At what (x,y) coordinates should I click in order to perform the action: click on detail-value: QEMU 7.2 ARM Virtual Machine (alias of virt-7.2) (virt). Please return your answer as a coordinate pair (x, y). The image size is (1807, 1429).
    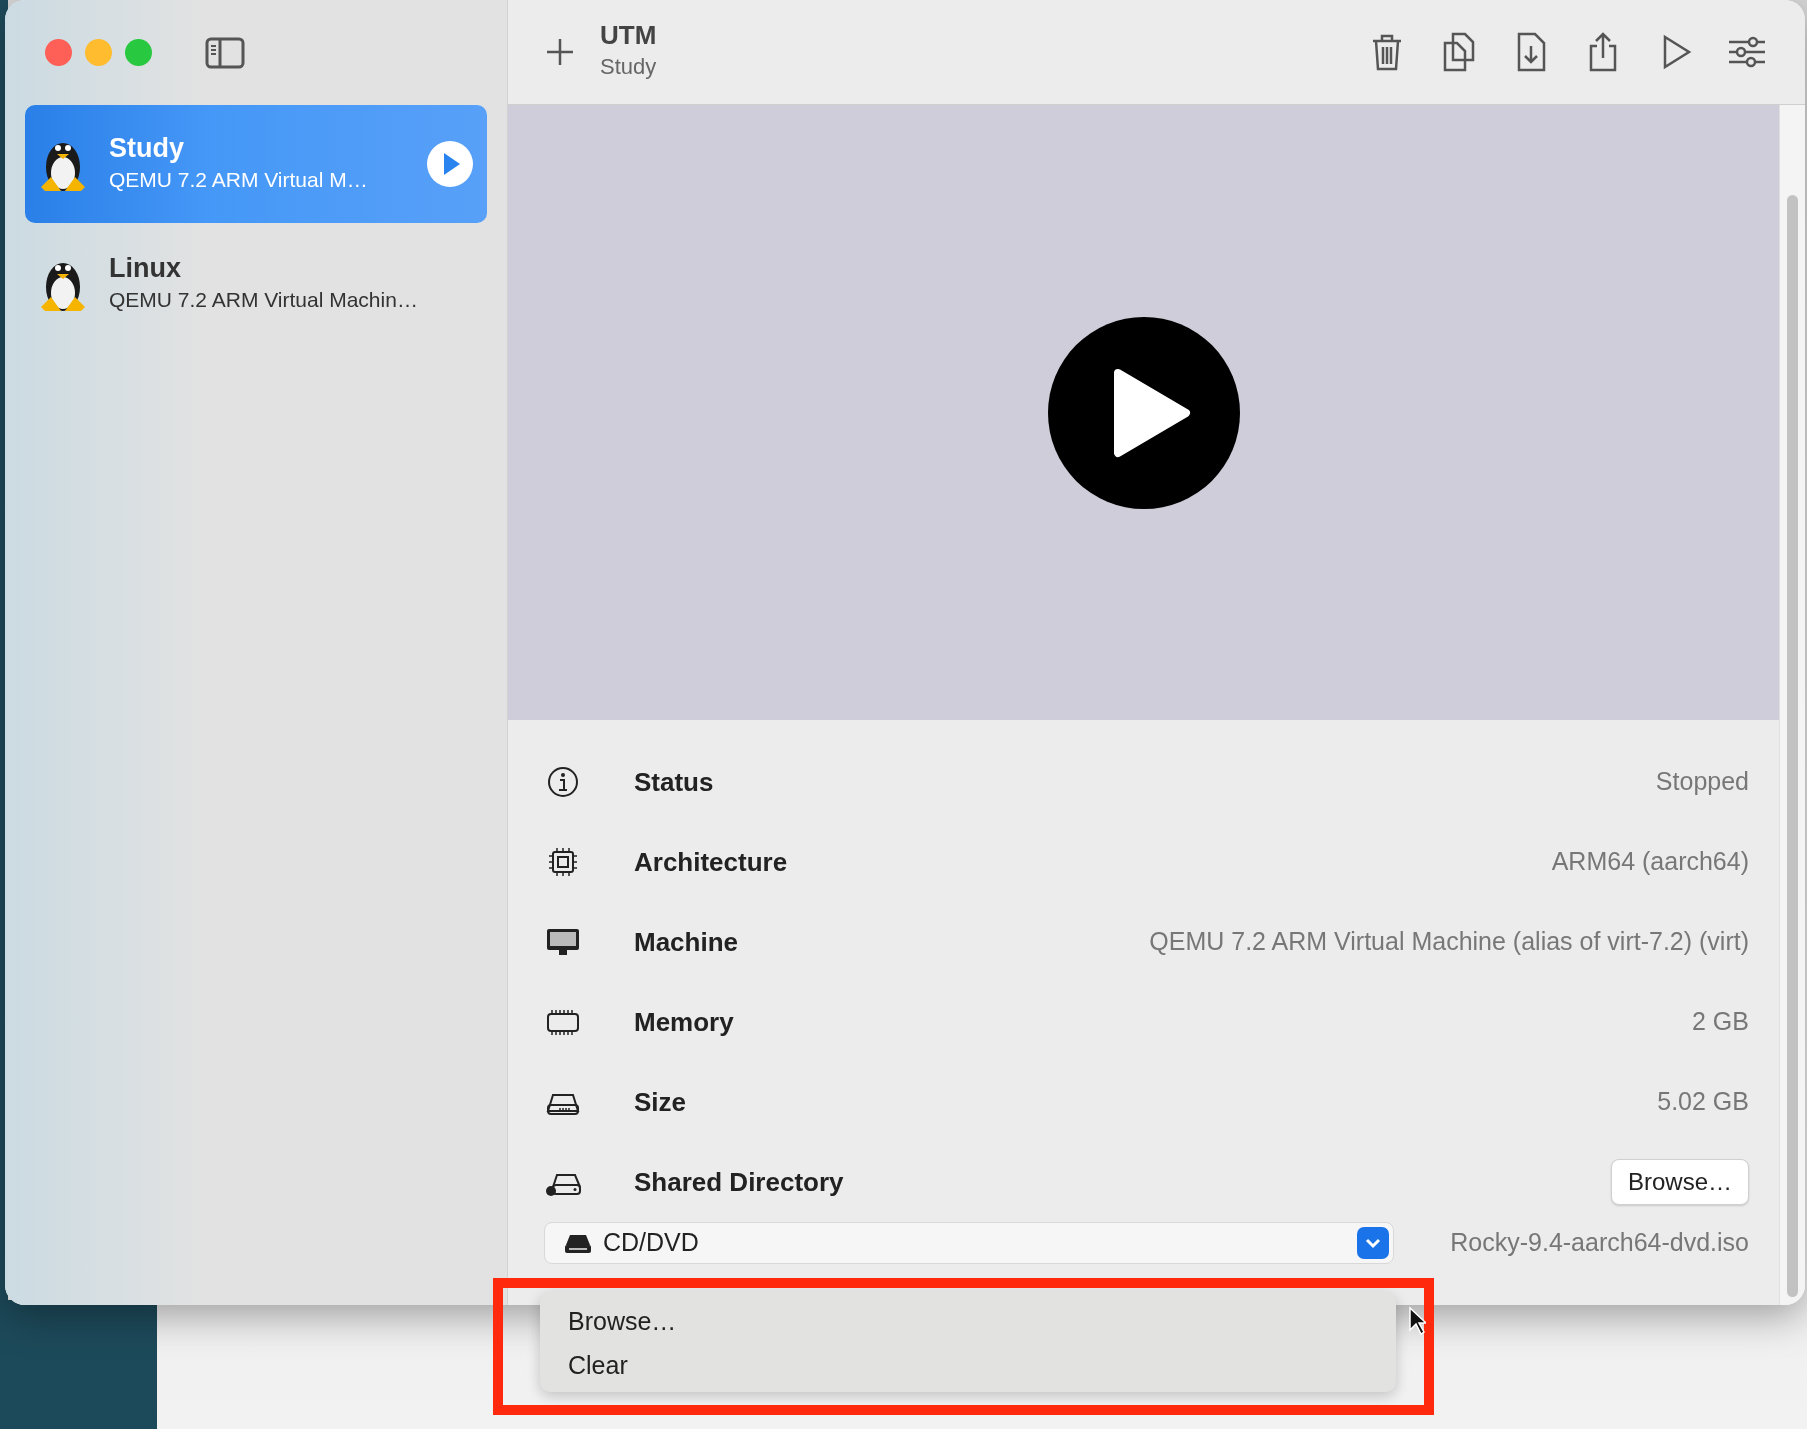
    Looking at the image, I should click on (1449, 942).